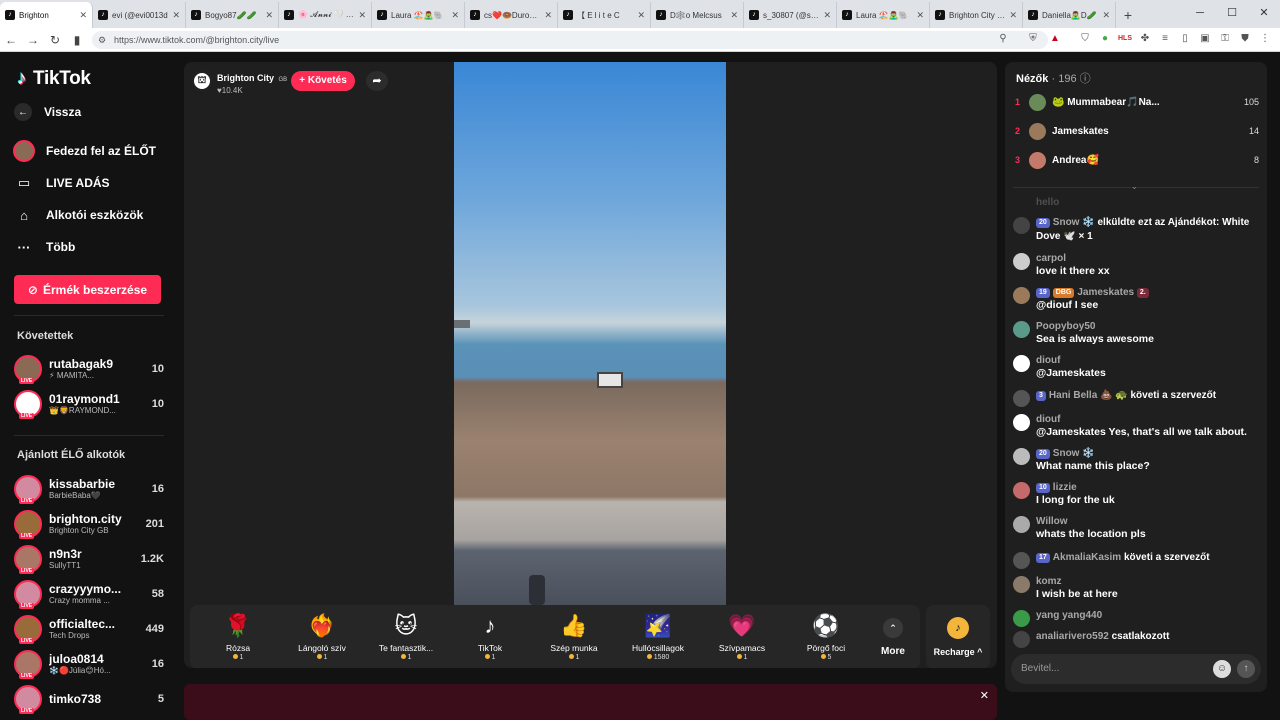  What do you see at coordinates (1088, 395) in the screenshot?
I see `chat-username: Hani Bella 💩 🐢` at bounding box center [1088, 395].